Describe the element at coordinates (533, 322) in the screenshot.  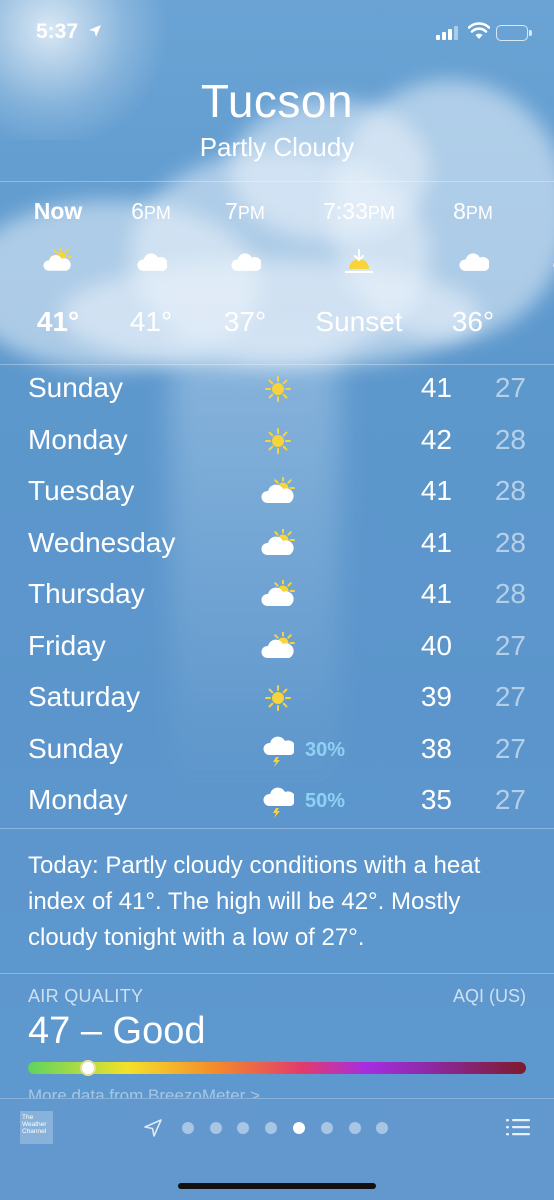
I see `hour-temperature: 3` at that location.